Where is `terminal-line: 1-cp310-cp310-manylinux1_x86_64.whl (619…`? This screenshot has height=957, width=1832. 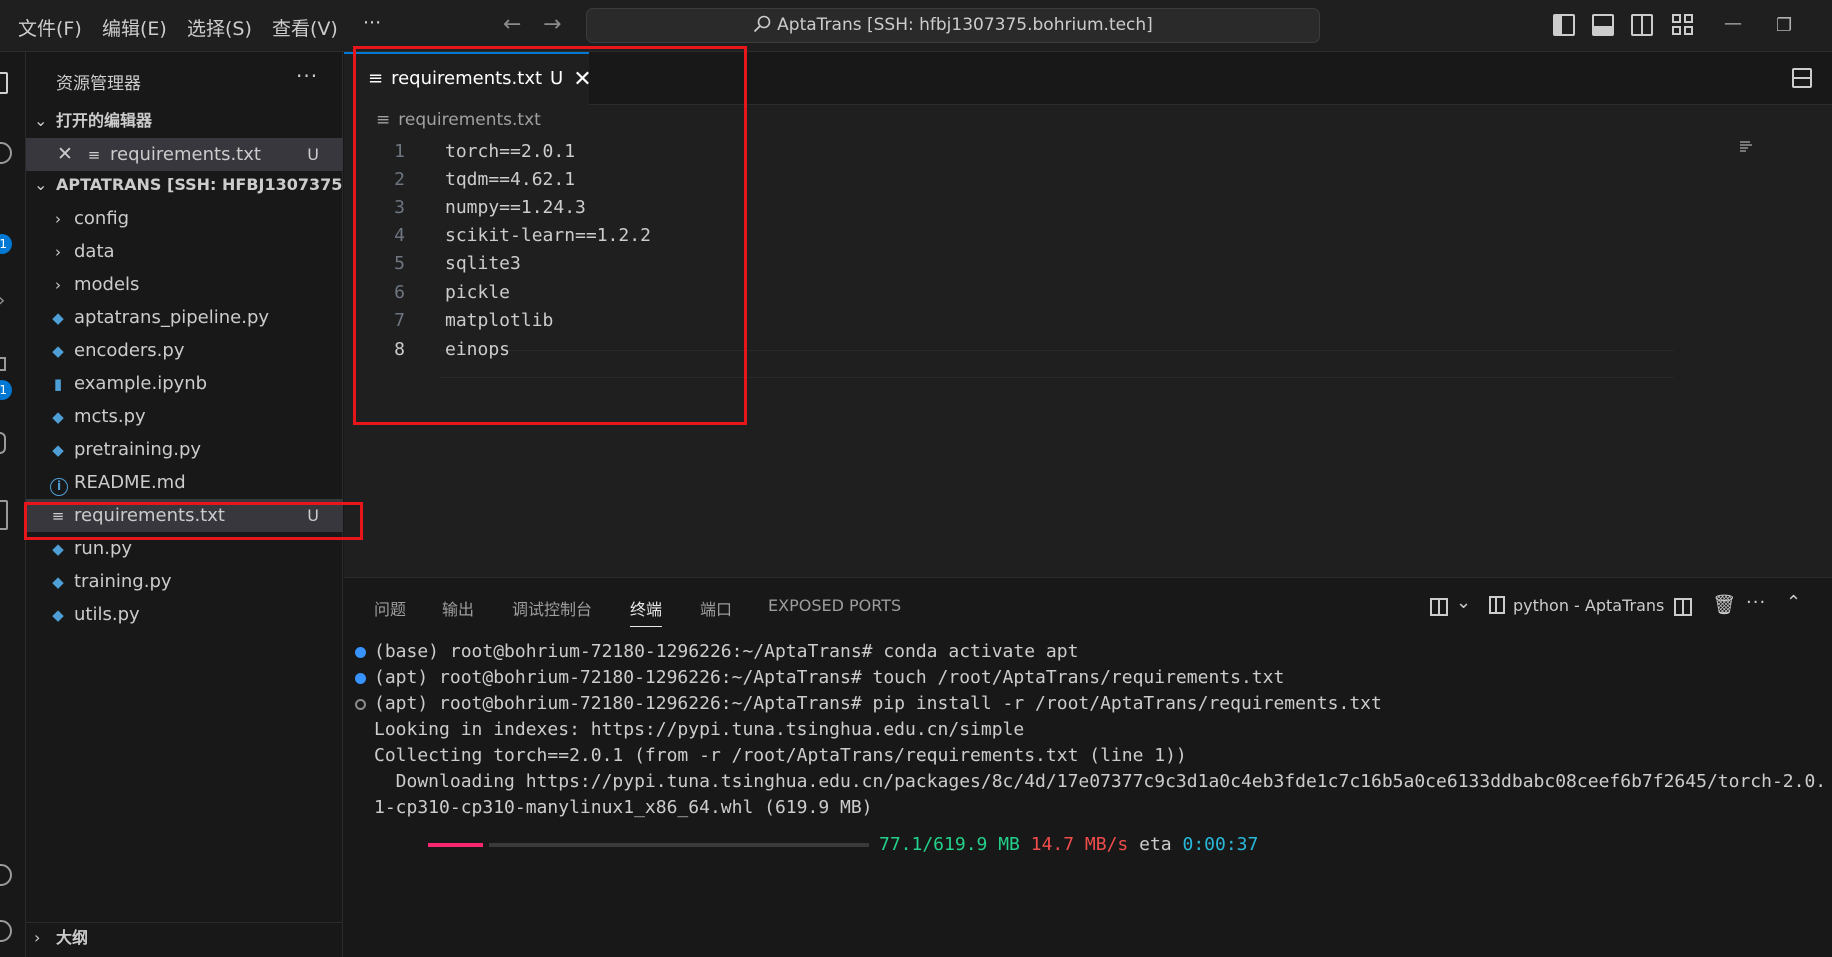
terminal-line: 1-cp310-cp310-manylinux1_x86_64.whl (619… is located at coordinates (623, 807).